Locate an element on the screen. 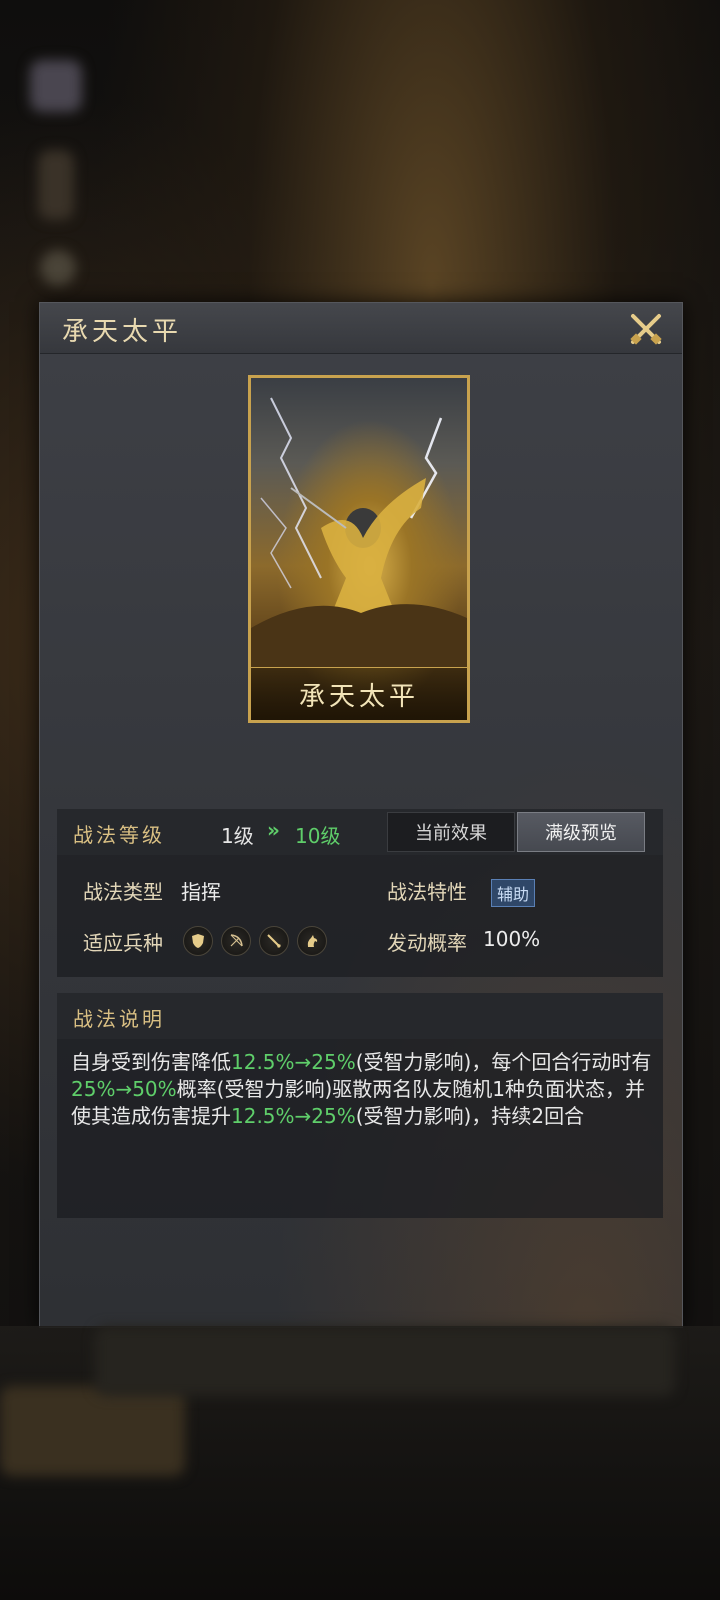 The width and height of the screenshot is (720, 1600). skill-trait-badge: 辅助 is located at coordinates (513, 893).